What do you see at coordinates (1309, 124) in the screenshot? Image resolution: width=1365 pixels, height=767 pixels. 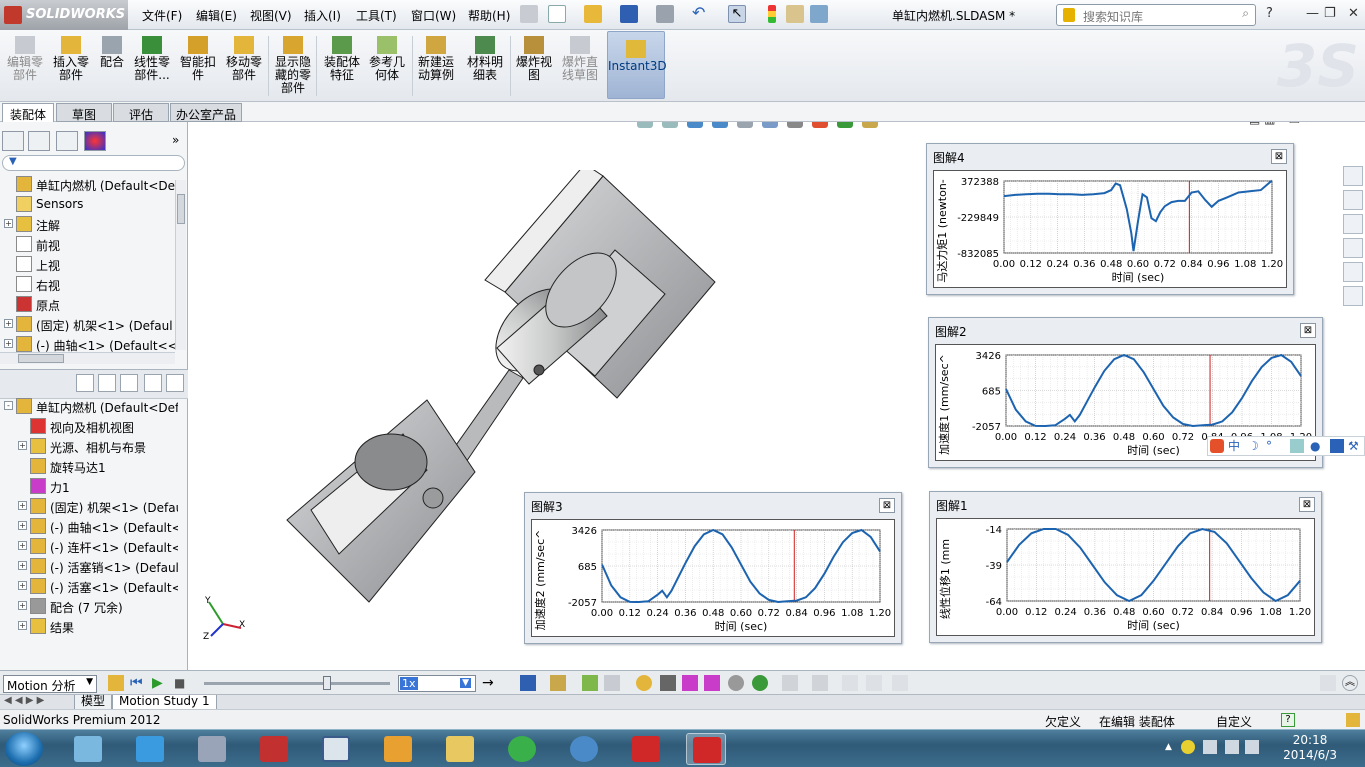 I see `view-close-icon: ✕` at bounding box center [1309, 124].